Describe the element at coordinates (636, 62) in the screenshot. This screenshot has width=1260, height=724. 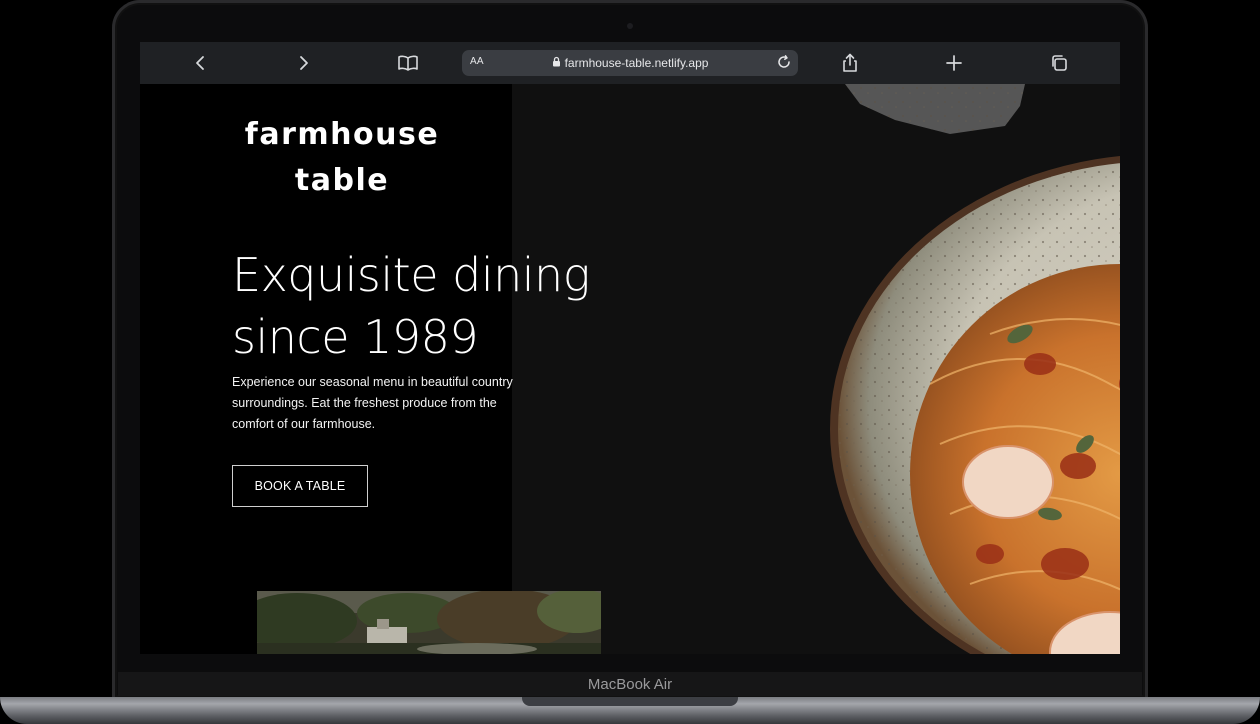
I see `url-text: farmhouse-table.netlify.app` at that location.